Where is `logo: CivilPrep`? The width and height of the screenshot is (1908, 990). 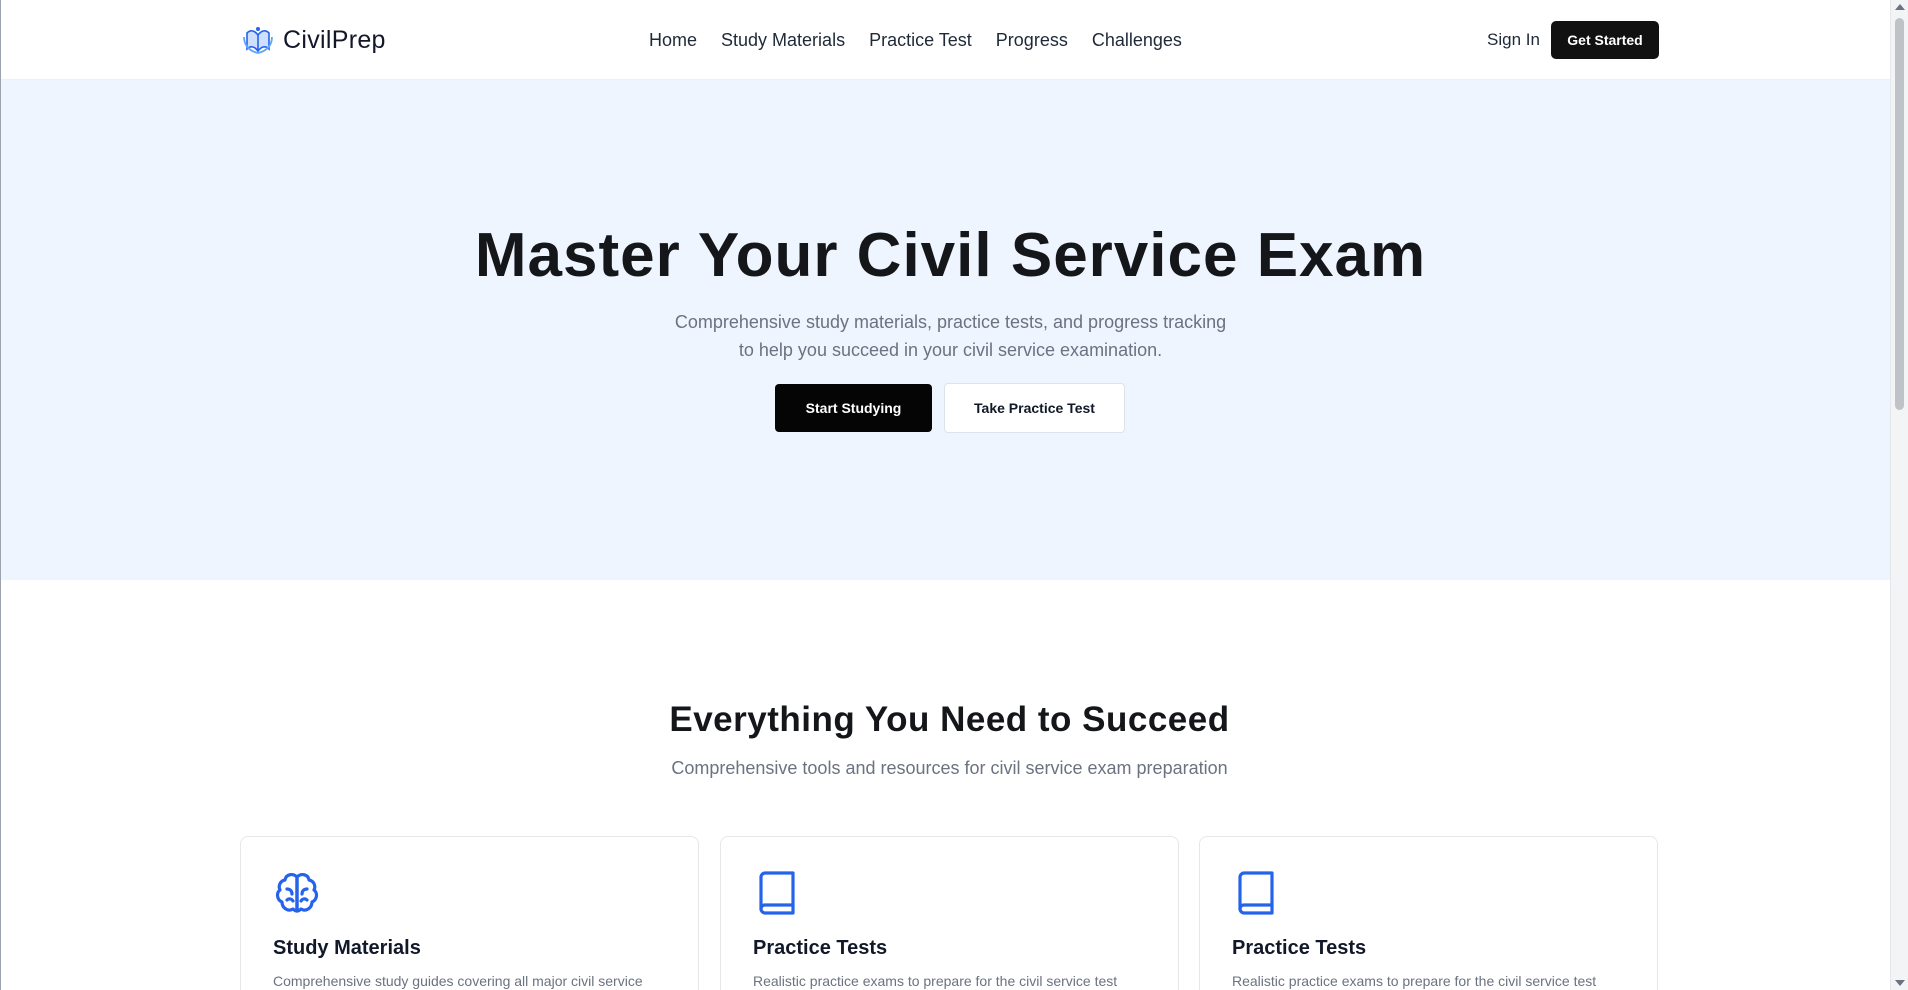 logo: CivilPrep is located at coordinates (313, 40).